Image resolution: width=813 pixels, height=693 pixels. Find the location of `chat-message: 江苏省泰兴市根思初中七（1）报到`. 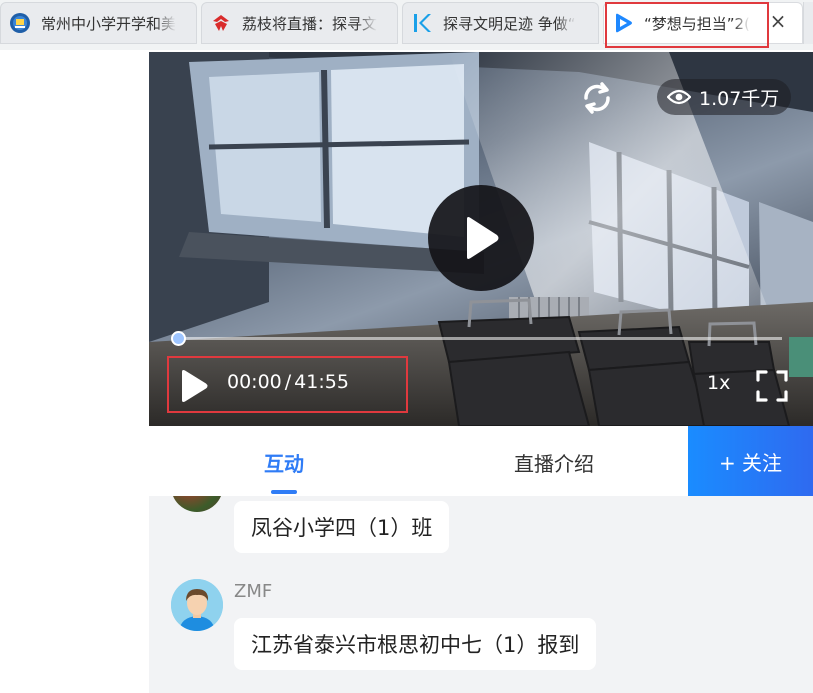

chat-message: 江苏省泰兴市根思初中七（1）报到 is located at coordinates (415, 644).